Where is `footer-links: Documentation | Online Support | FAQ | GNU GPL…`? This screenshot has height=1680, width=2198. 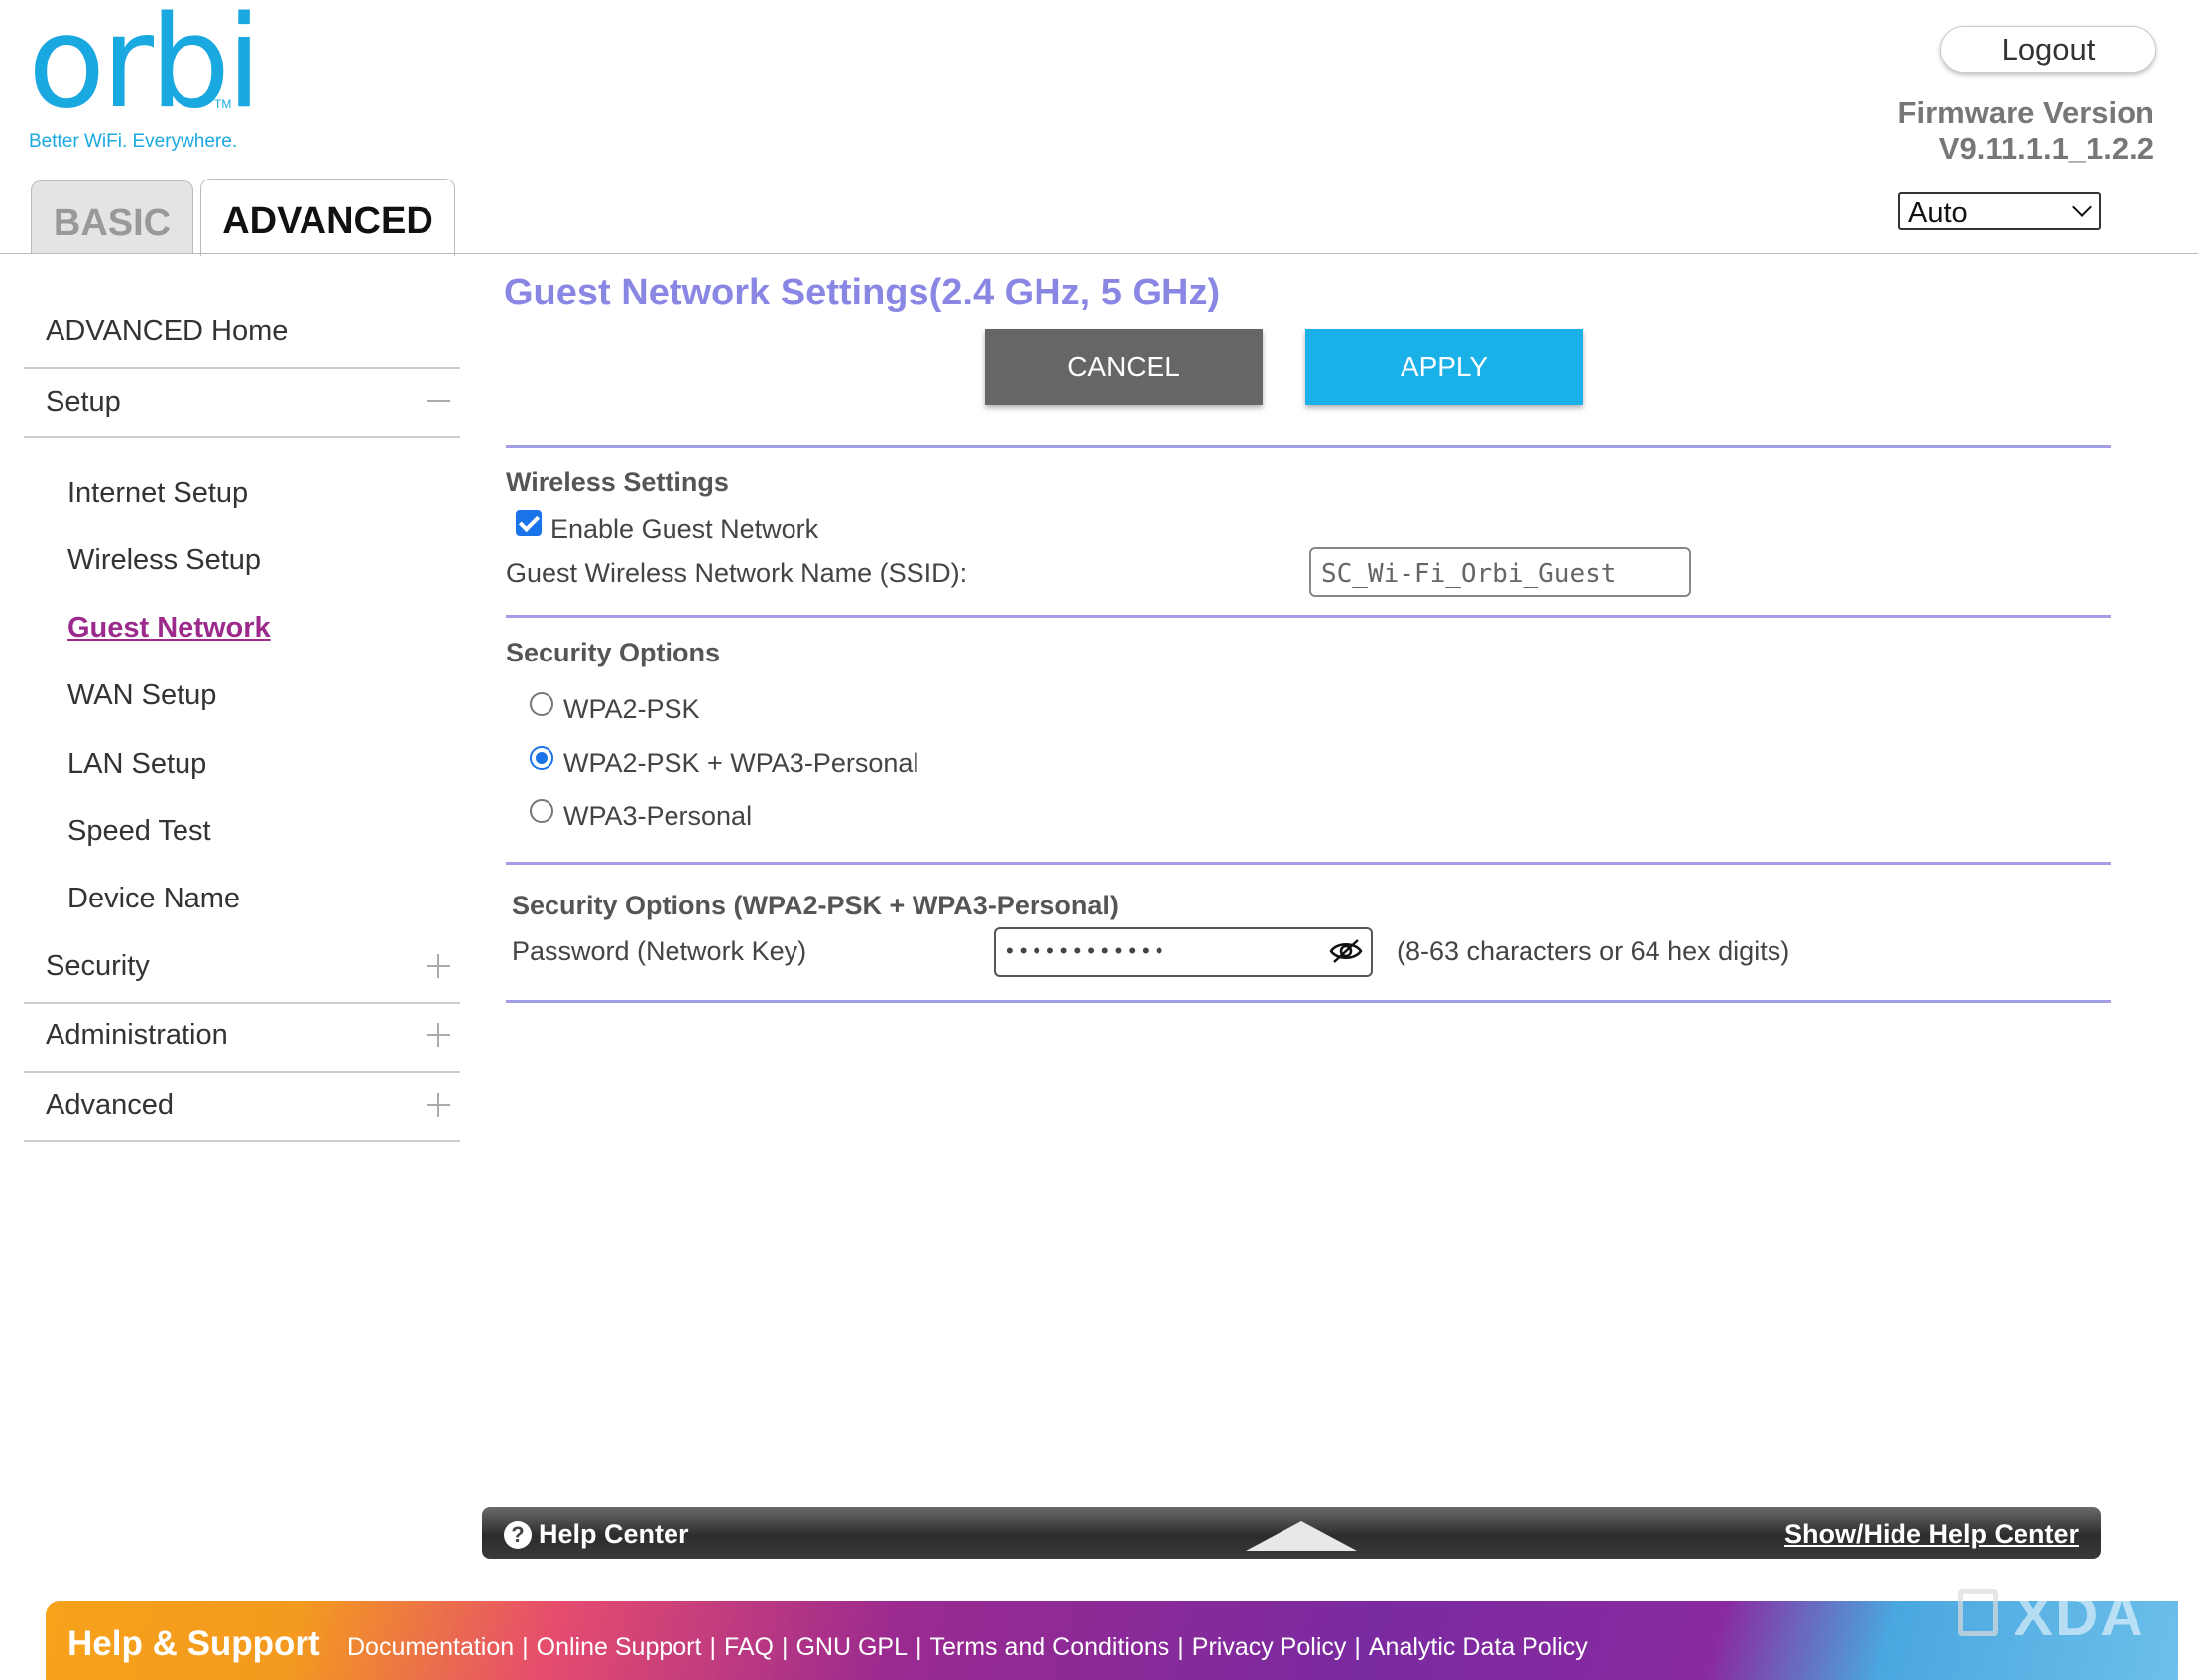 footer-links: Documentation | Online Support | FAQ | GNU GPL… is located at coordinates (967, 1647).